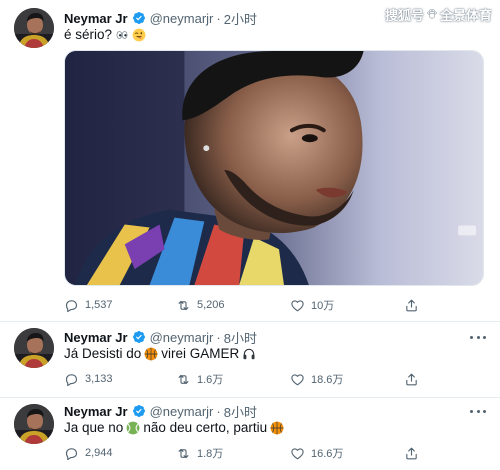 The width and height of the screenshot is (500, 470). Describe the element at coordinates (254, 379) in the screenshot. I see `tweet-actions: 3,133 1.6万 18.6万` at that location.